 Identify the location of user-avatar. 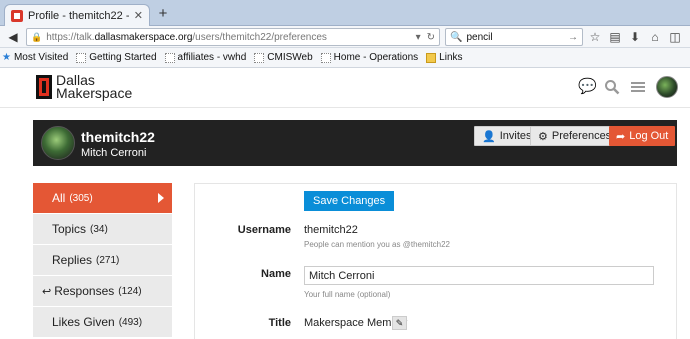
(667, 87).